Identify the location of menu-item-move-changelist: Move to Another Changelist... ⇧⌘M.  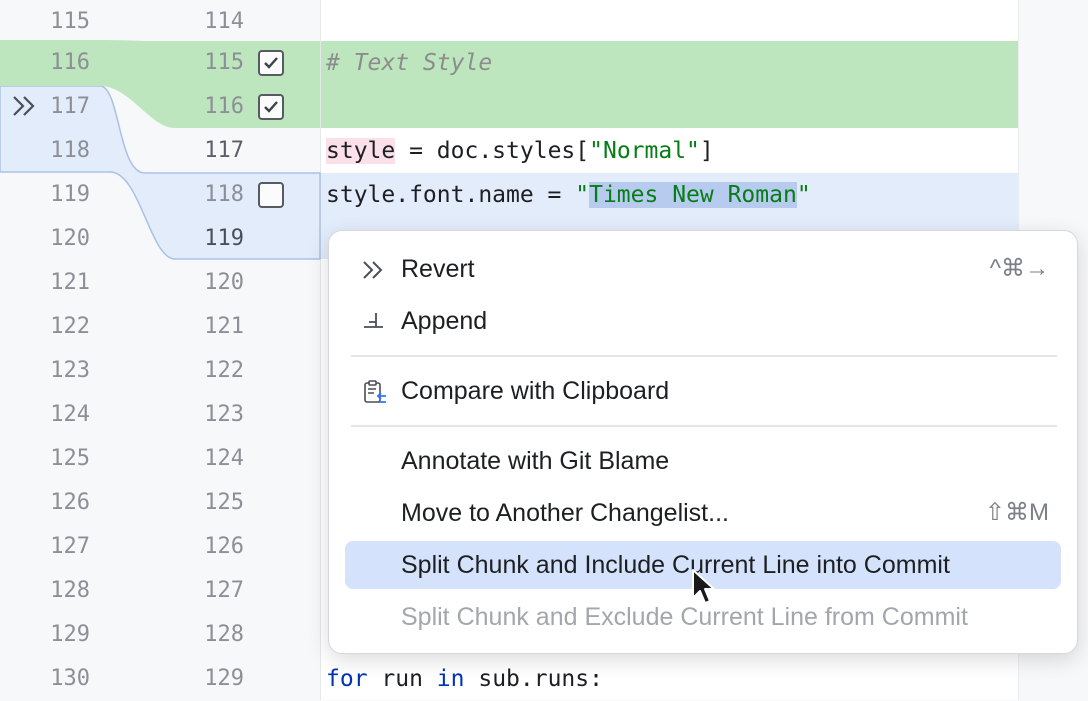
(703, 513).